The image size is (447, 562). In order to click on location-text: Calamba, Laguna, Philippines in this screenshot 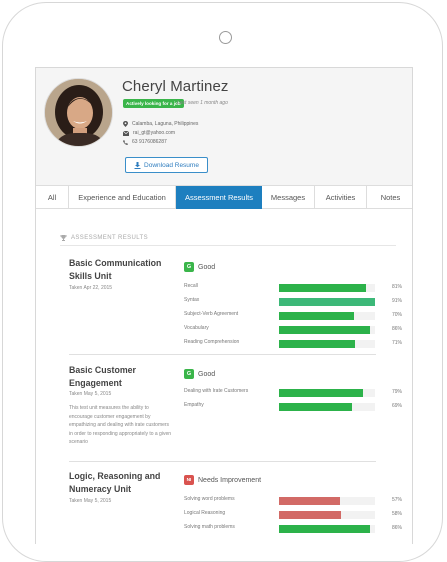, I will do `click(165, 124)`.